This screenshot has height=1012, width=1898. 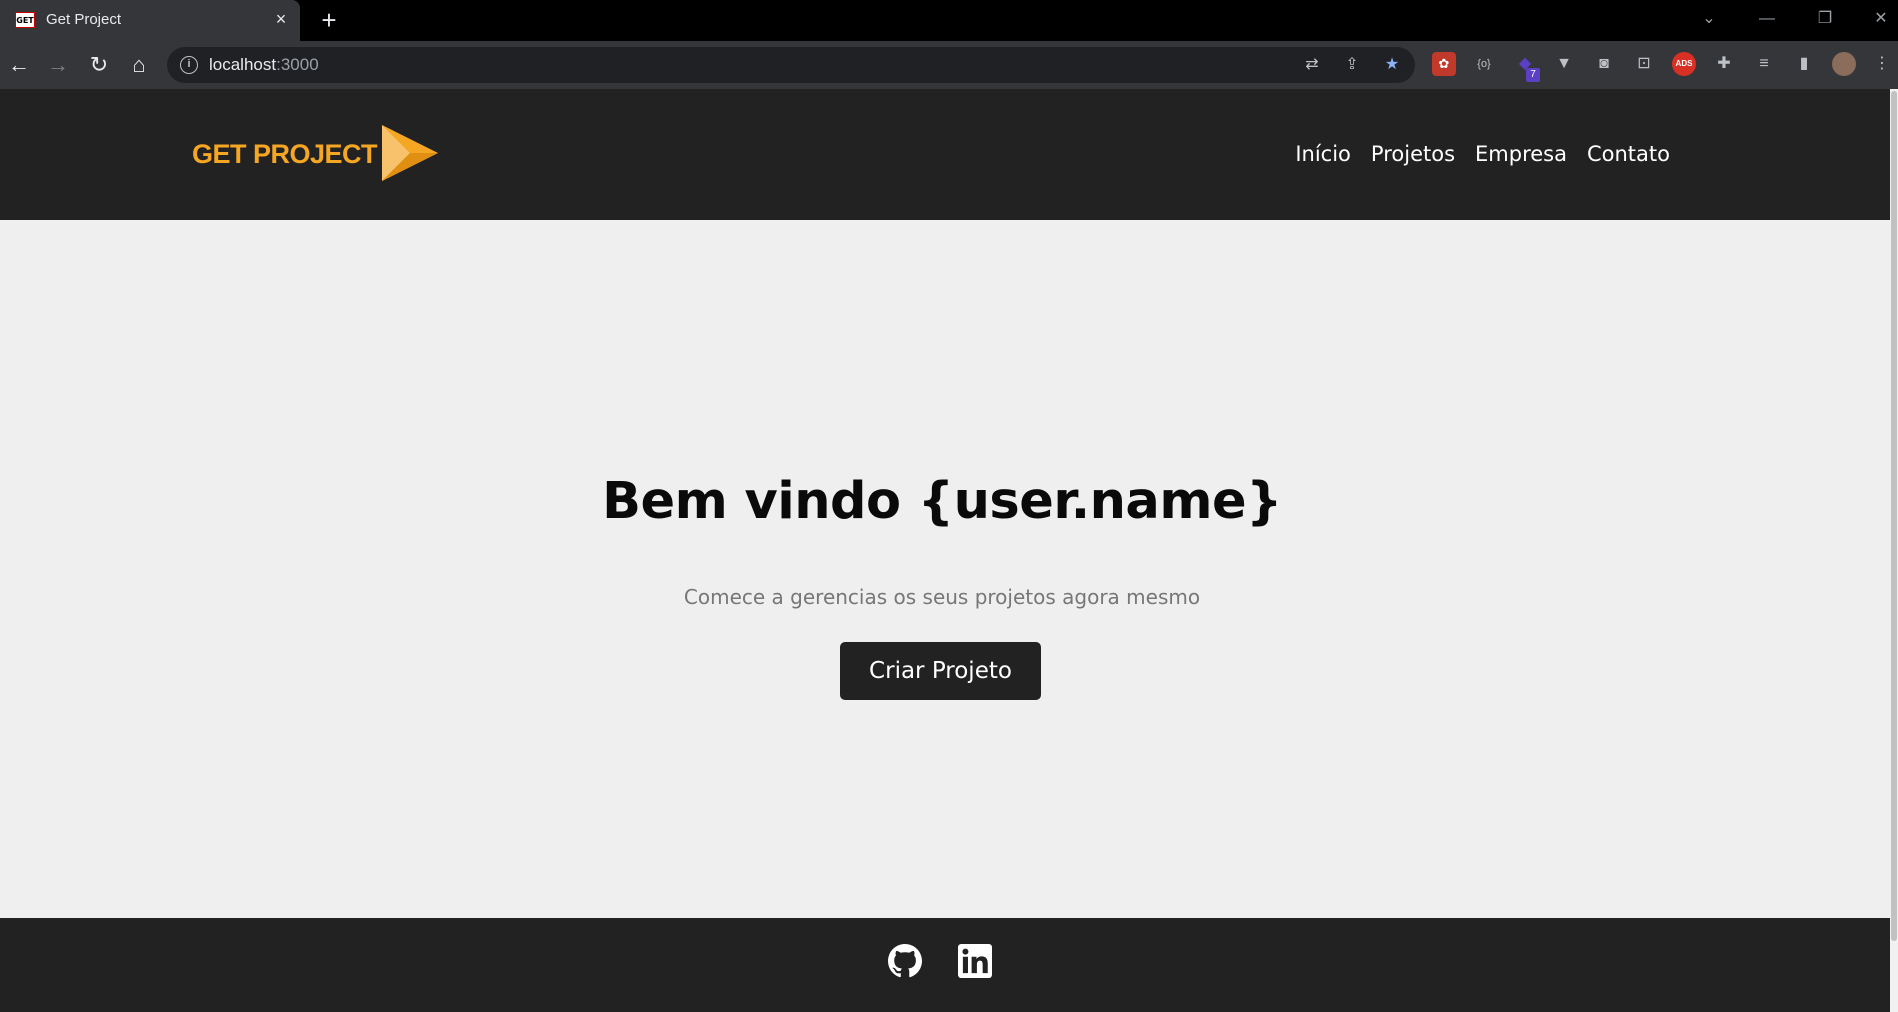 I want to click on translate-icon: ⇄, so click(x=1312, y=65).